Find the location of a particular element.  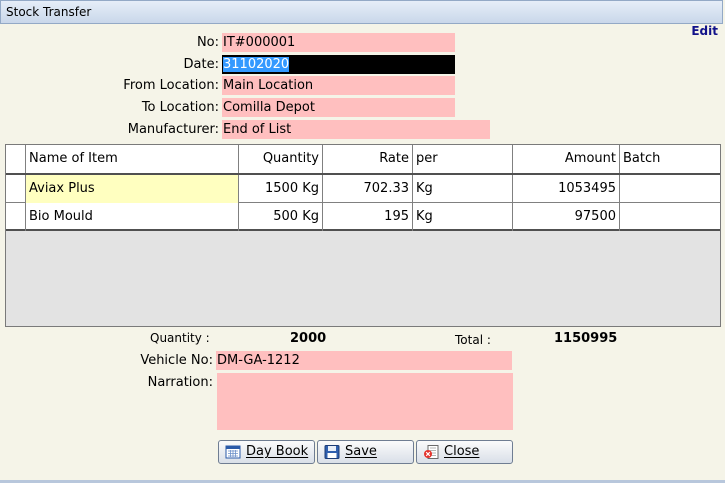

save-button: Save is located at coordinates (365, 452).